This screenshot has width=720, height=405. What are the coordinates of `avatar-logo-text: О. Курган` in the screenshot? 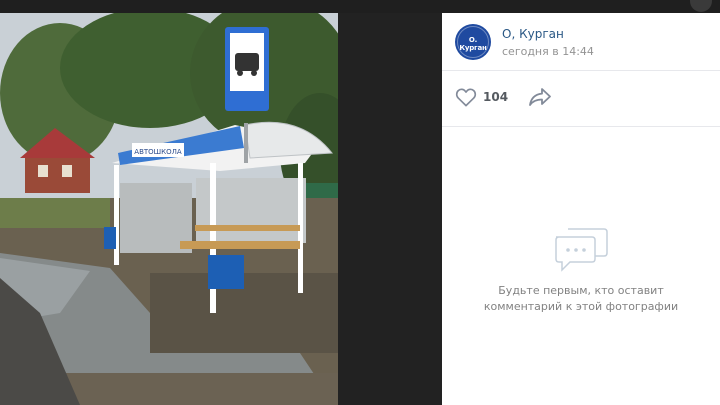 It's located at (473, 44).